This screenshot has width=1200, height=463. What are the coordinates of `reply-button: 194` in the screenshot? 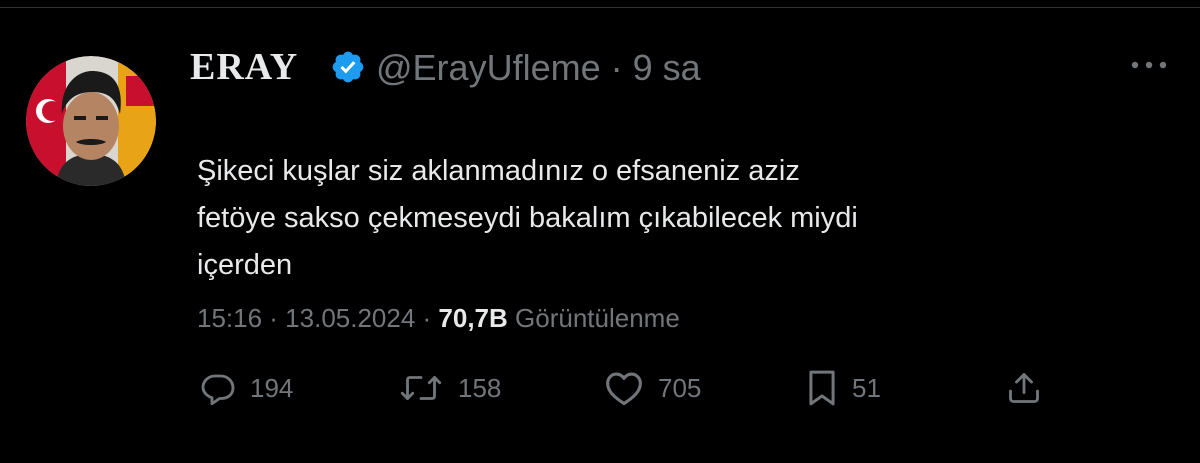 It's located at (246, 388).